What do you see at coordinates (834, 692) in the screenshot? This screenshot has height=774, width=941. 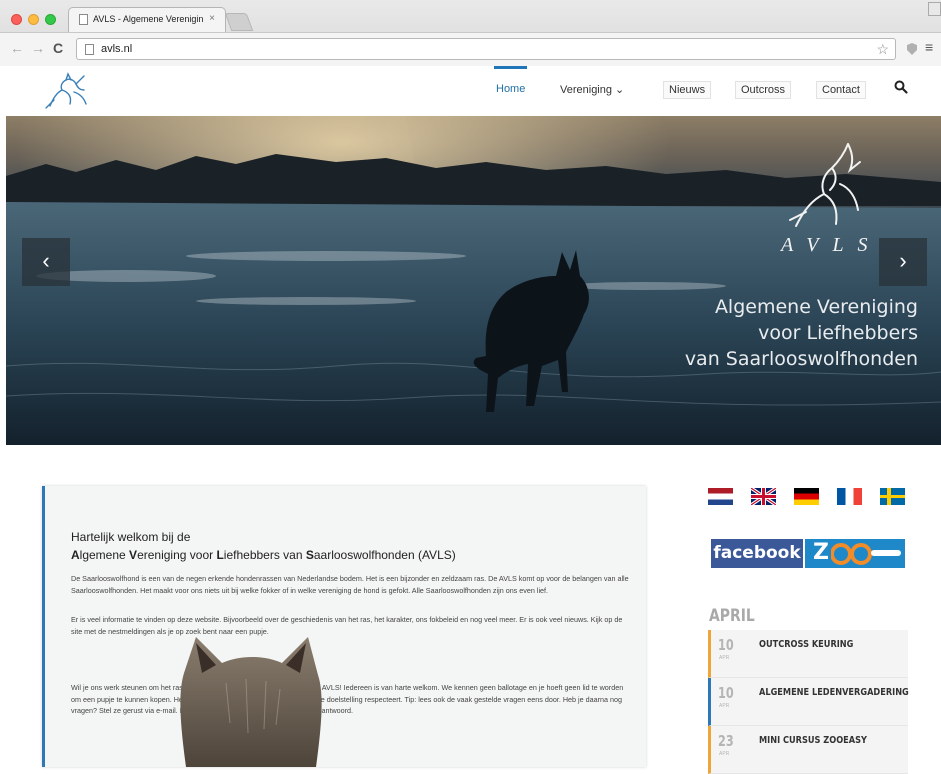 I see `event-title: ALGEMENE LEDENVERGADERING` at bounding box center [834, 692].